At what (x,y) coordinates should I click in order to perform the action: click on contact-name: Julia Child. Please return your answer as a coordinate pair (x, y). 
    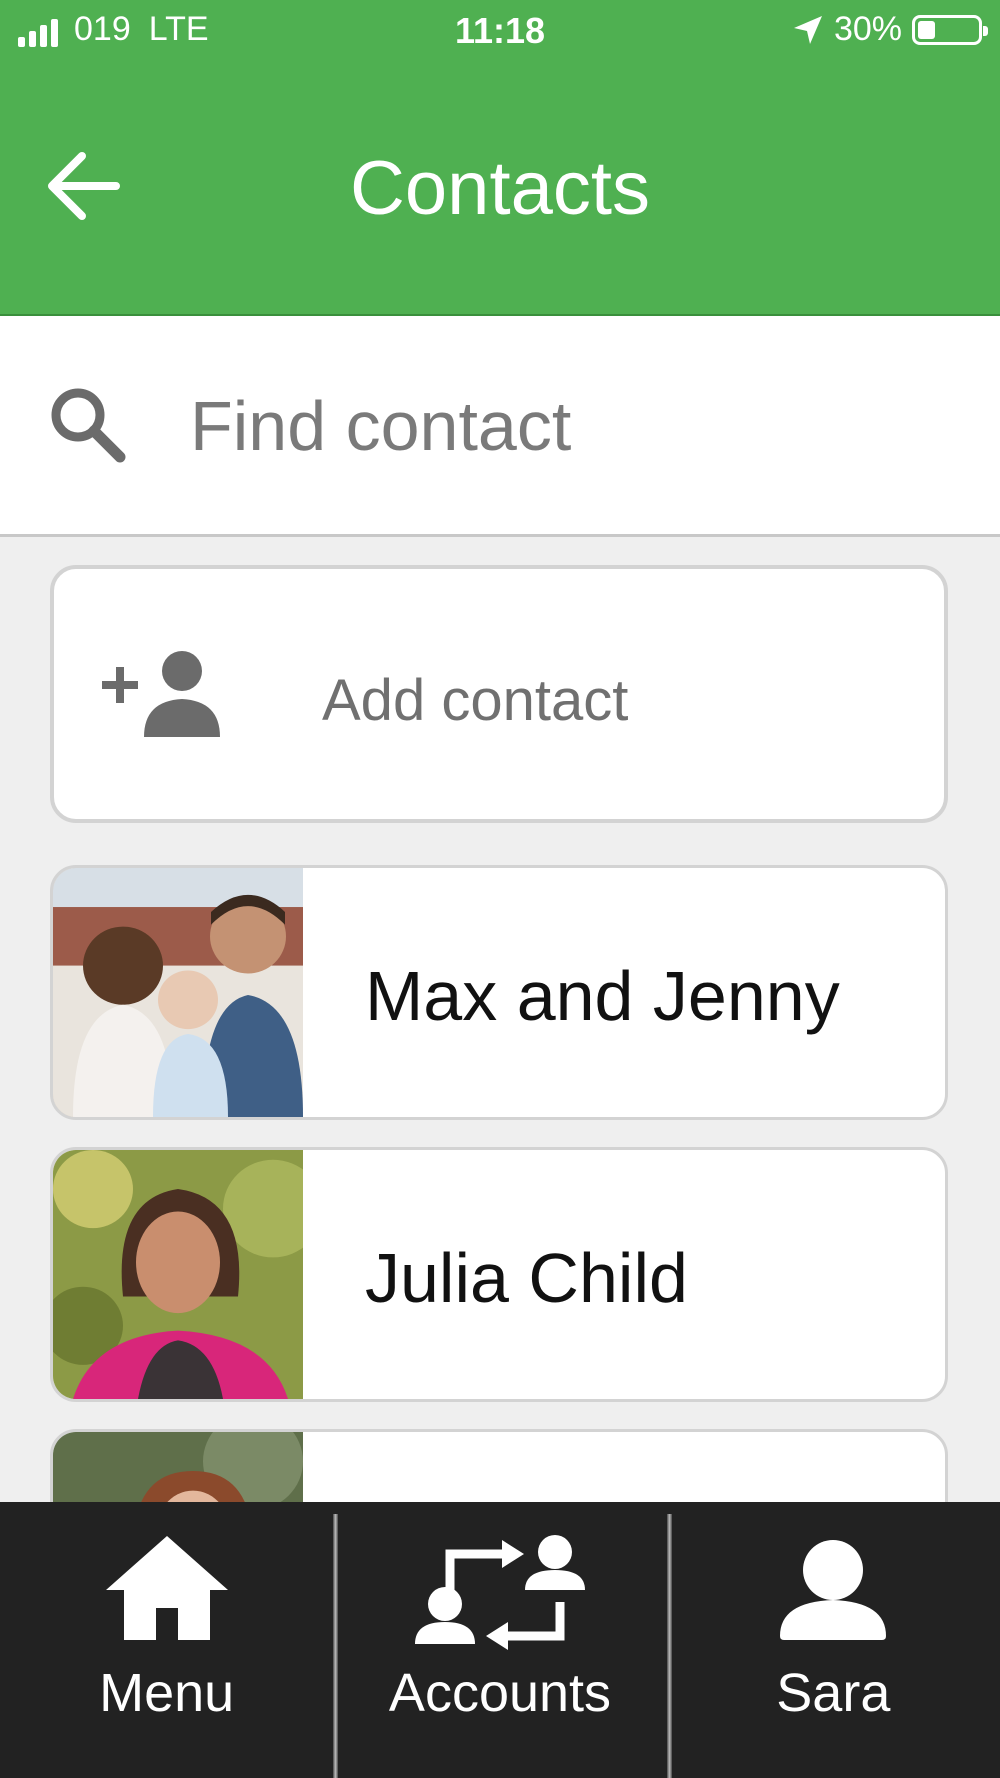
    Looking at the image, I should click on (526, 1278).